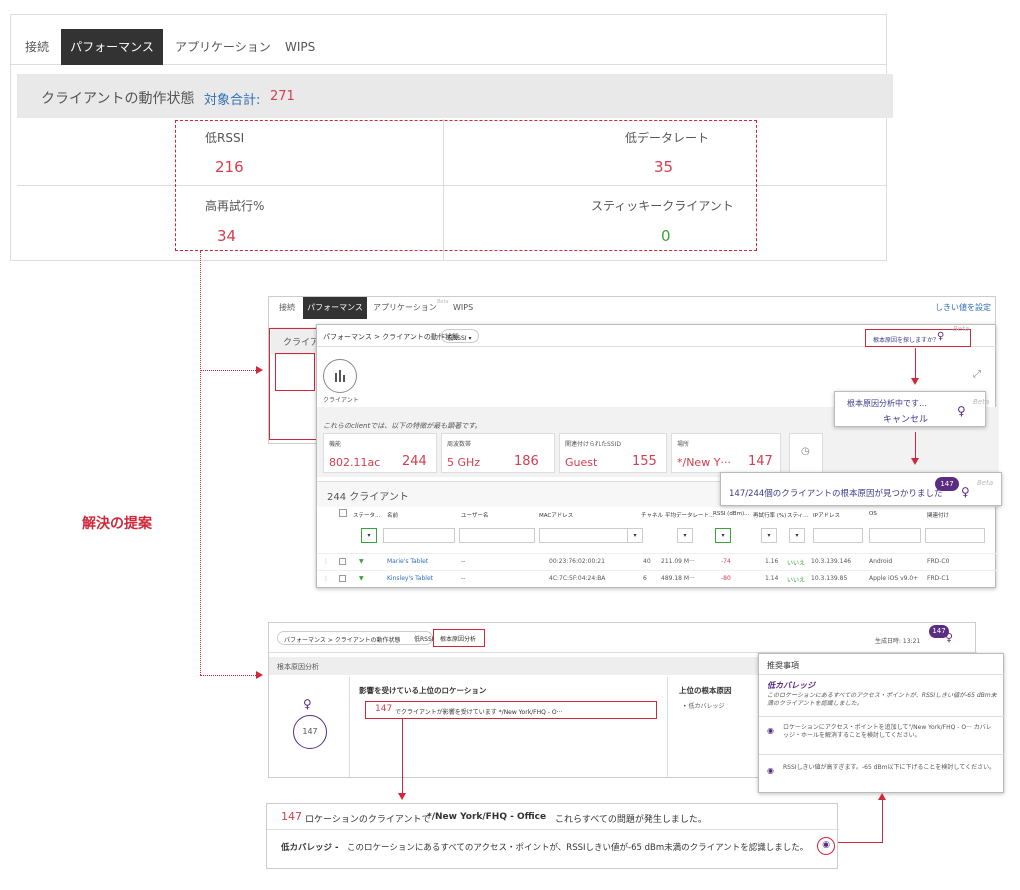  What do you see at coordinates (310, 732) in the screenshot?
I see `count-circle: 147` at bounding box center [310, 732].